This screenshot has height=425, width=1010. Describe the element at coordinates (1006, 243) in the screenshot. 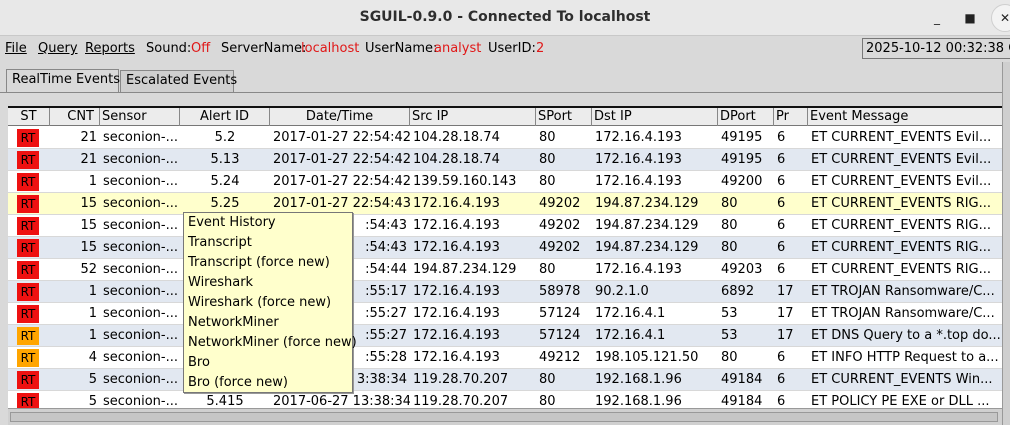

I see `right-scrollbar` at that location.